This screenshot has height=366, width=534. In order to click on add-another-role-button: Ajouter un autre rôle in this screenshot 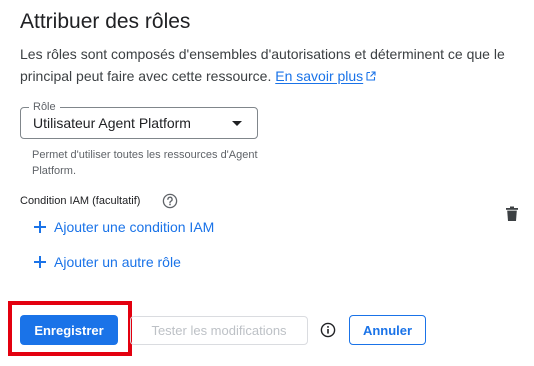, I will do `click(107, 262)`.